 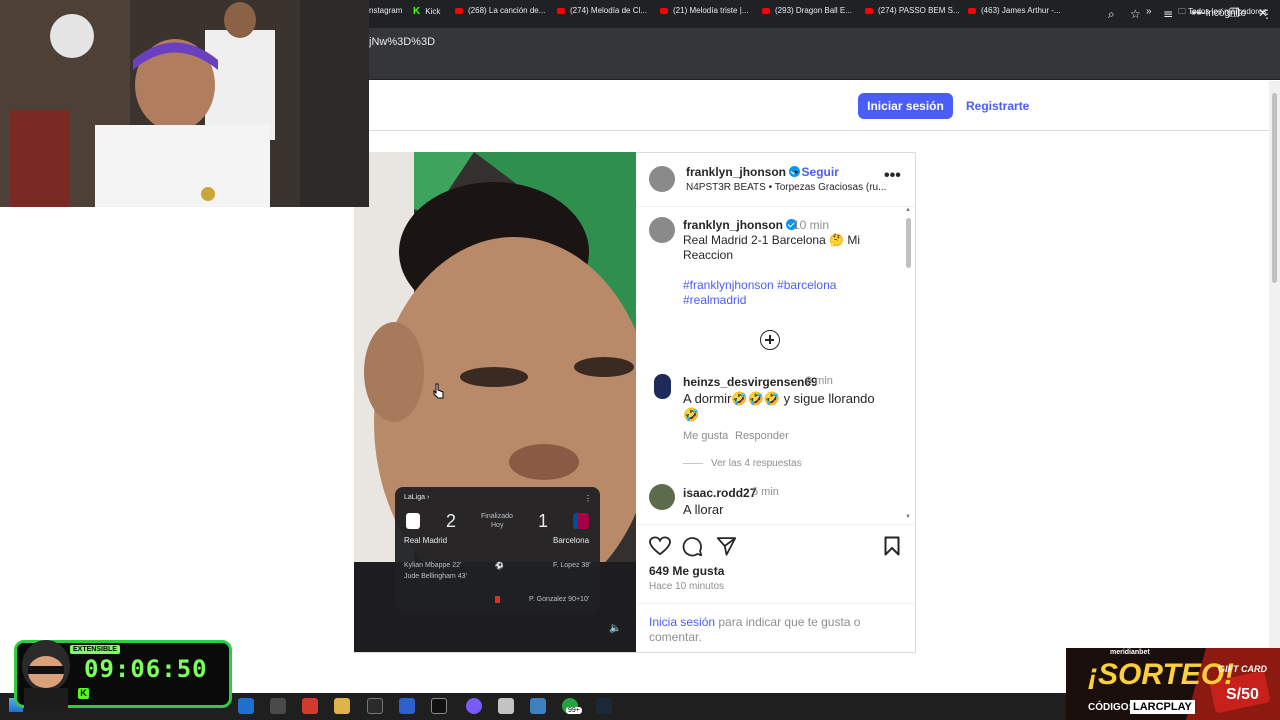 What do you see at coordinates (892, 546) in the screenshot?
I see `bookmark-icon` at bounding box center [892, 546].